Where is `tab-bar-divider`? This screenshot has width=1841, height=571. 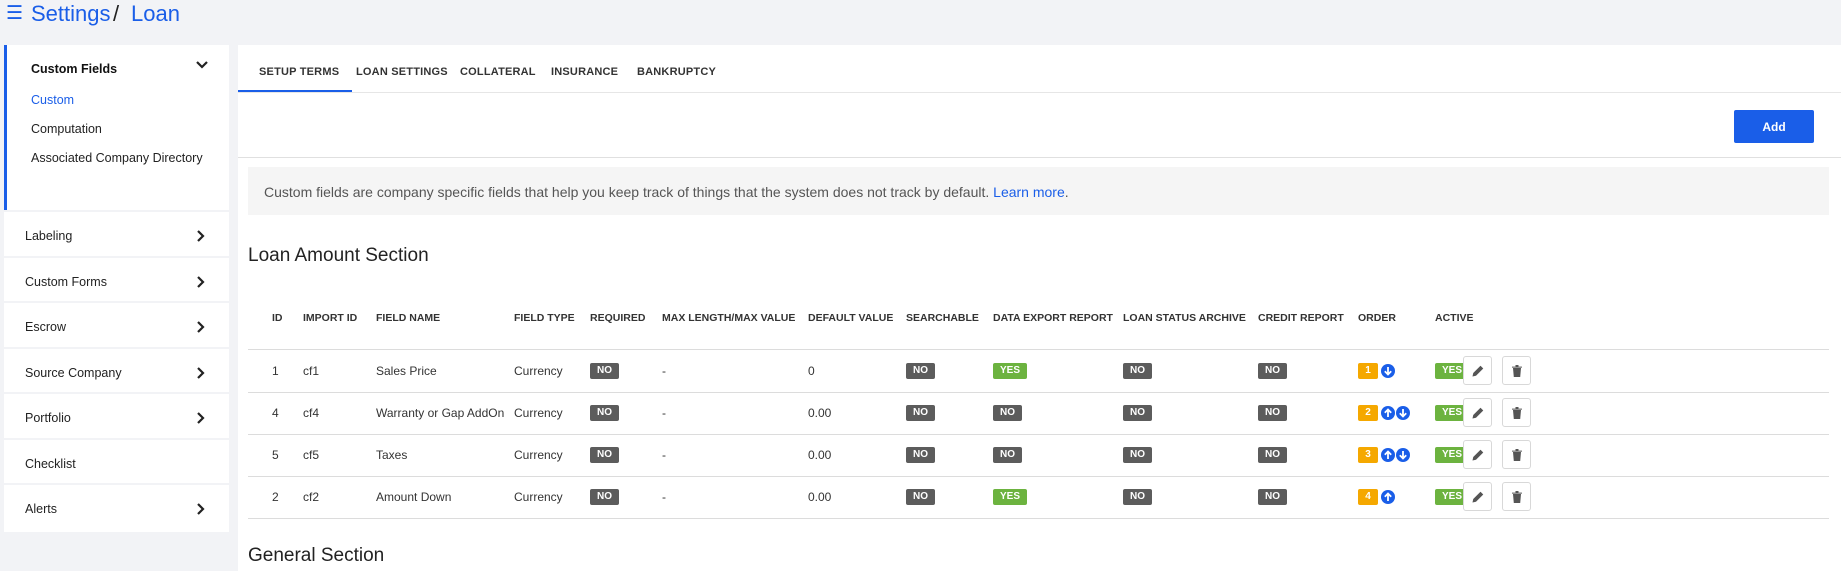
tab-bar-divider is located at coordinates (1039, 92).